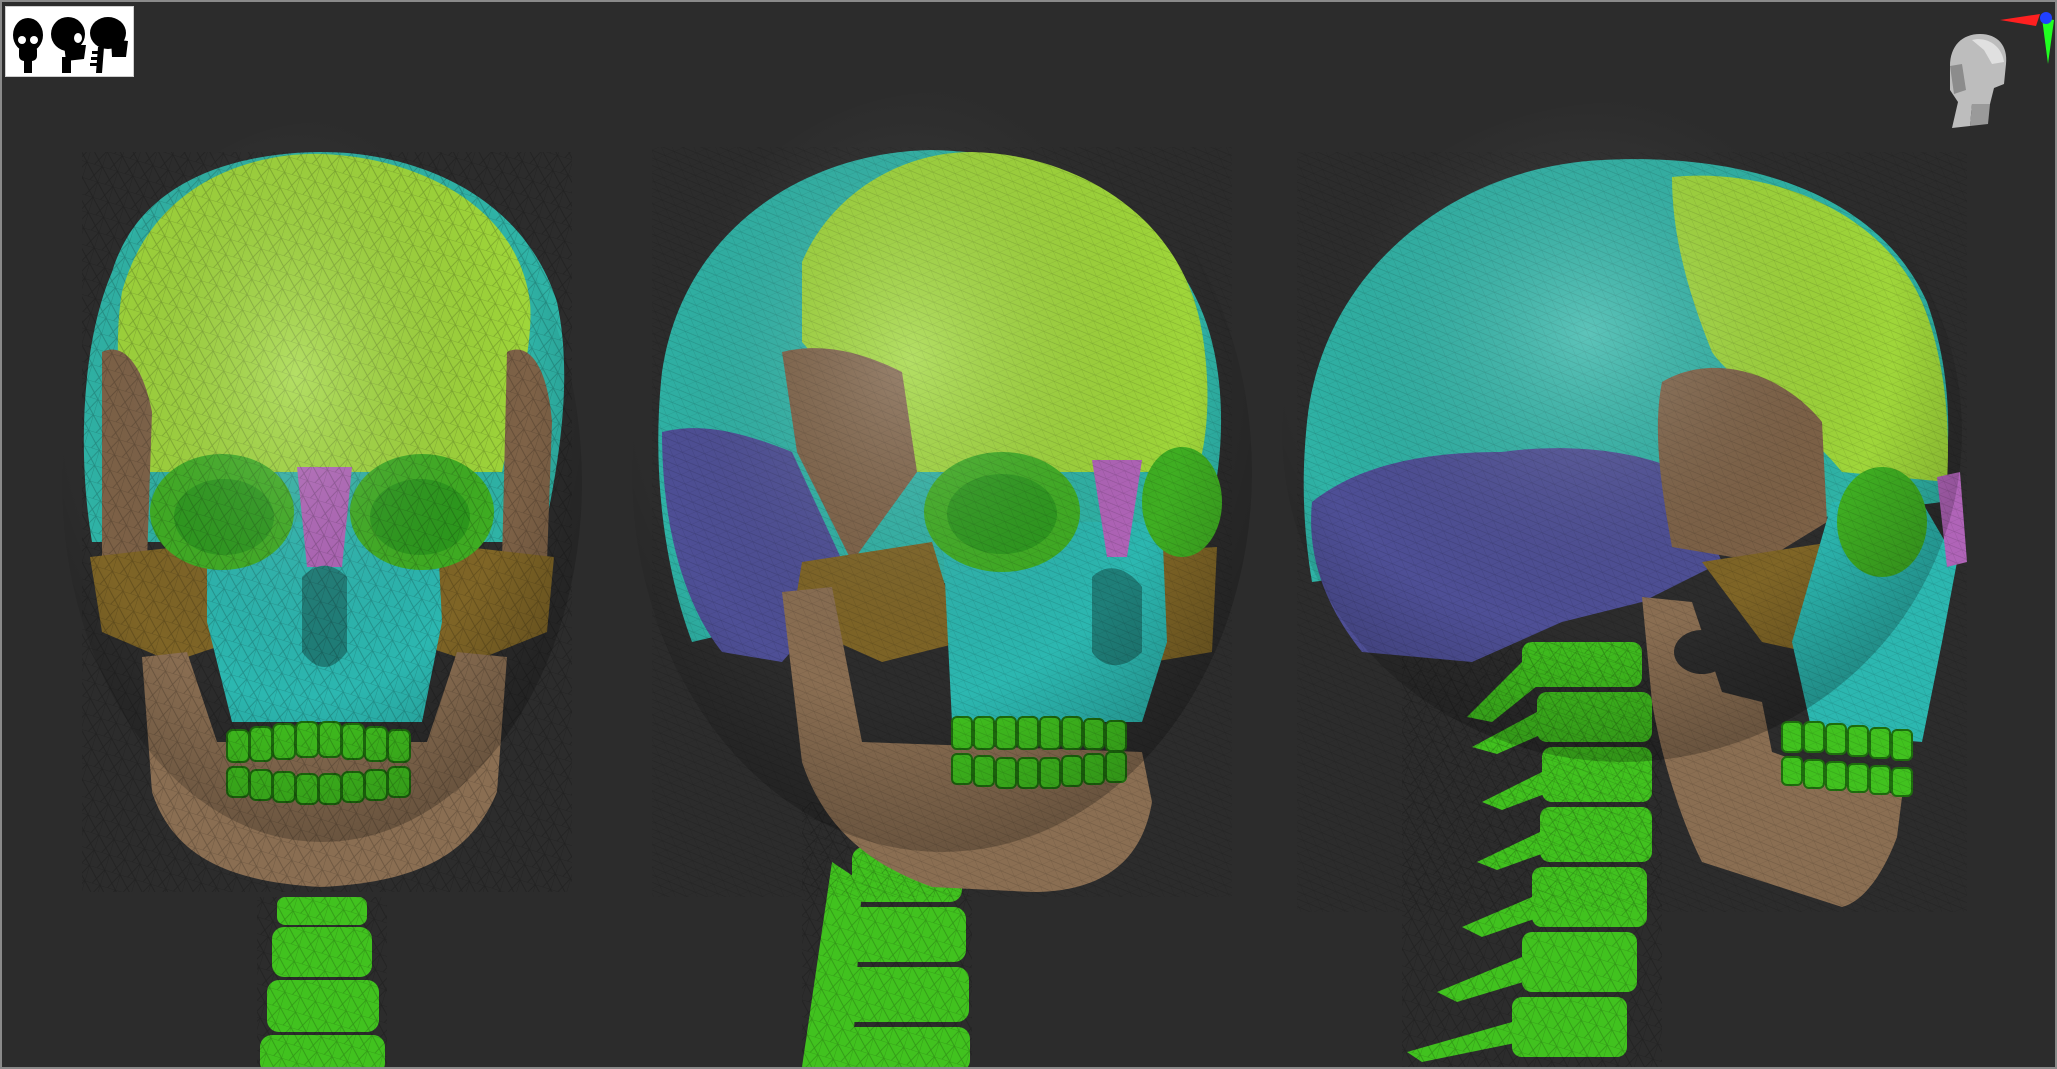 This screenshot has width=2057, height=1069. I want to click on skull-three-quarter-silhouette-icon, so click(68, 45).